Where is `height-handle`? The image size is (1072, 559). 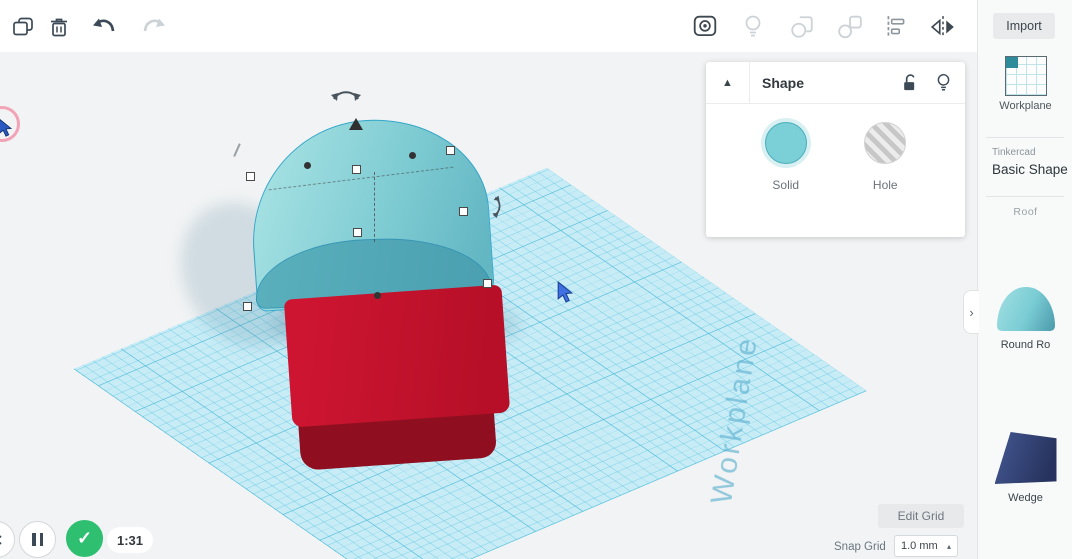
height-handle is located at coordinates (356, 124).